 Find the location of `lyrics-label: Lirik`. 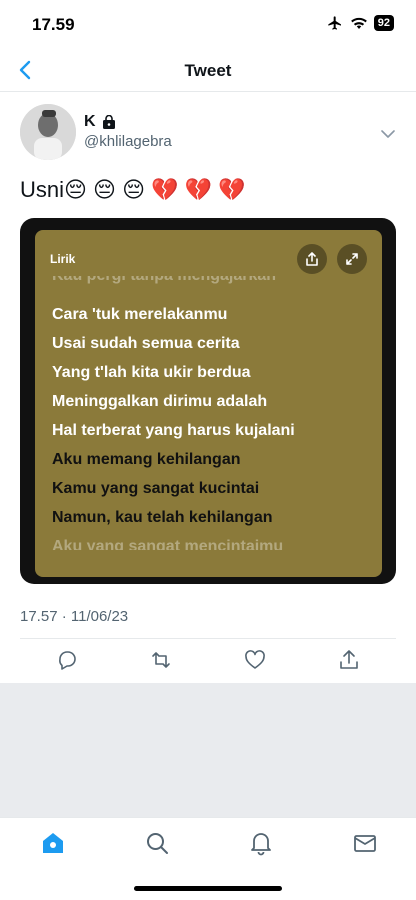

lyrics-label: Lirik is located at coordinates (63, 259).